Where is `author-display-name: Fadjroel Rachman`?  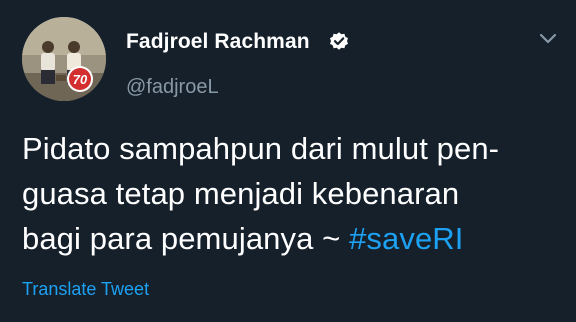
author-display-name: Fadjroel Rachman is located at coordinates (218, 42).